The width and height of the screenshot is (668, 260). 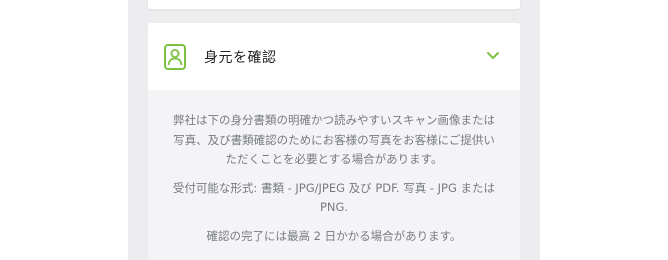 I want to click on accordion-header: 身元を確認, so click(x=334, y=56).